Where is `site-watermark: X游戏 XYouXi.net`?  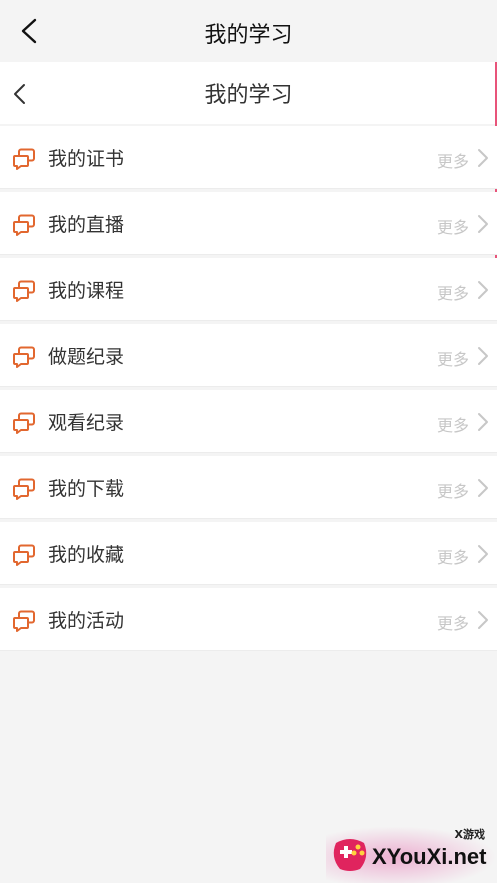 site-watermark: X游戏 XYouXi.net is located at coordinates (411, 854).